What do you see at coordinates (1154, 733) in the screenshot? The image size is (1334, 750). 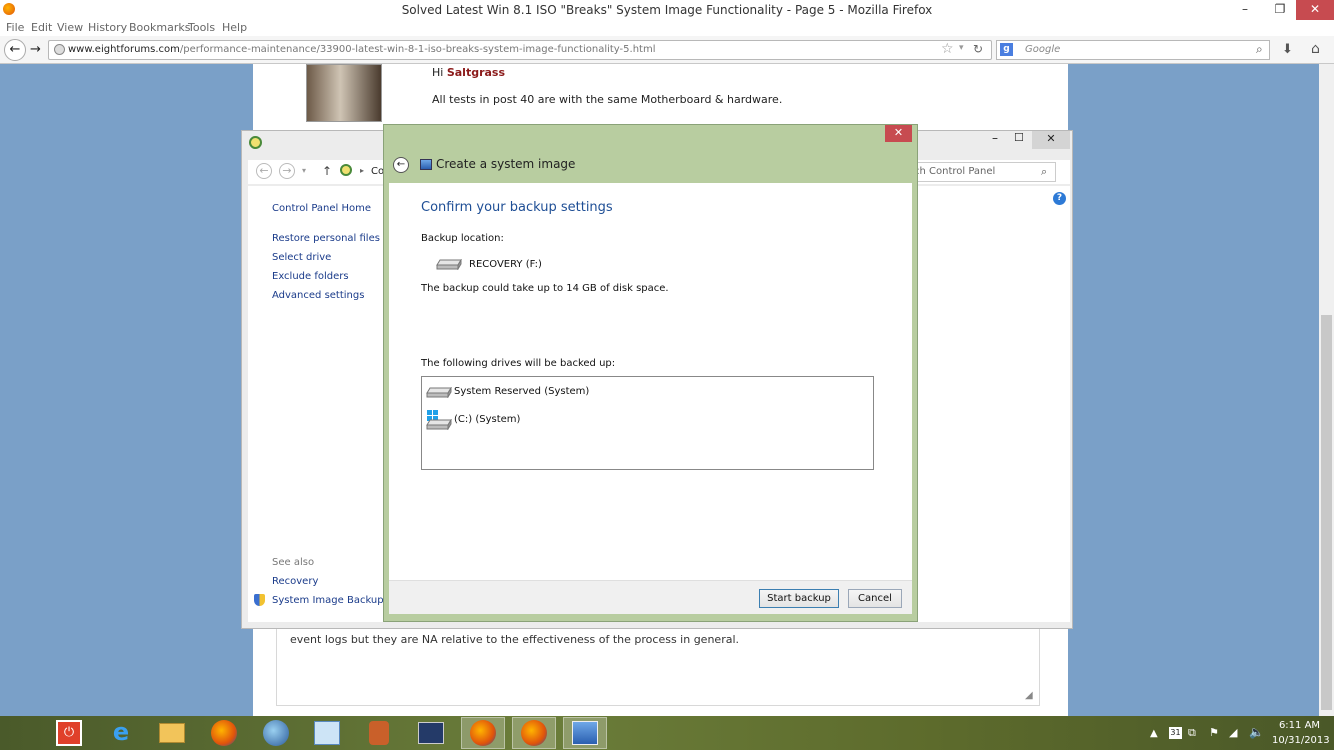 I see `tray-network-icon: ▲` at bounding box center [1154, 733].